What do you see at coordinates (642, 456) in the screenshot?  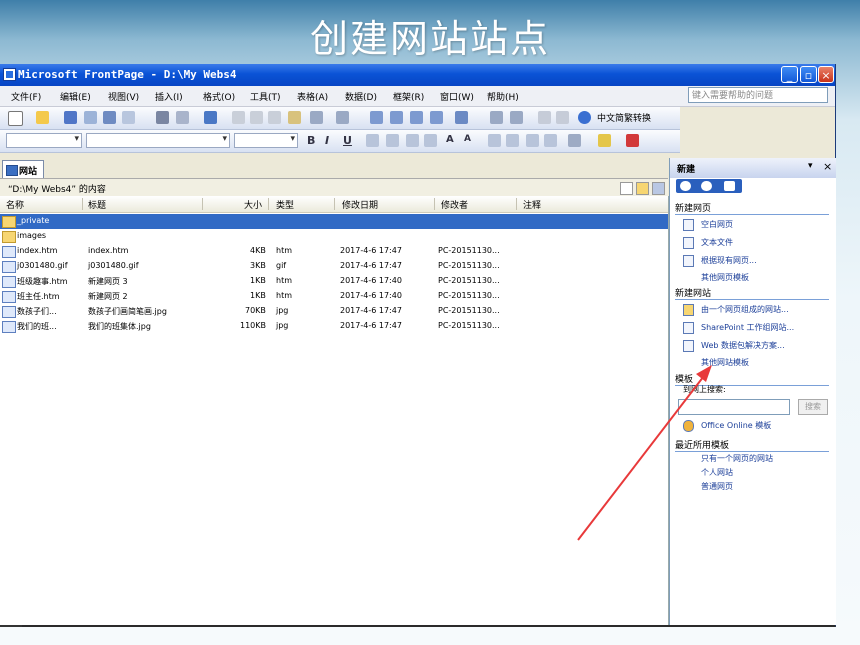 I see `annotation-arrow-shaft` at bounding box center [642, 456].